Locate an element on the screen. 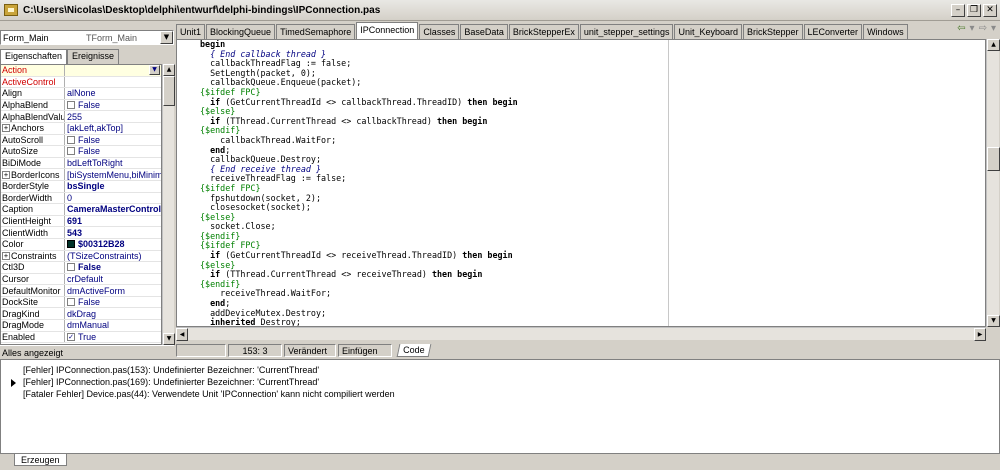  property-value: 0 is located at coordinates (113, 198).